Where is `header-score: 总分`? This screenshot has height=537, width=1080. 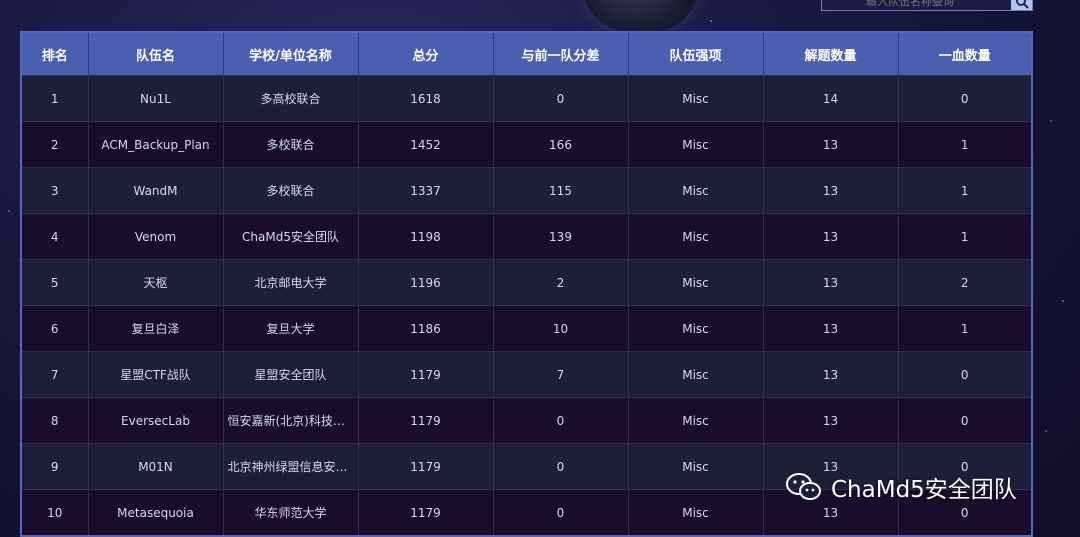 header-score: 总分 is located at coordinates (426, 54).